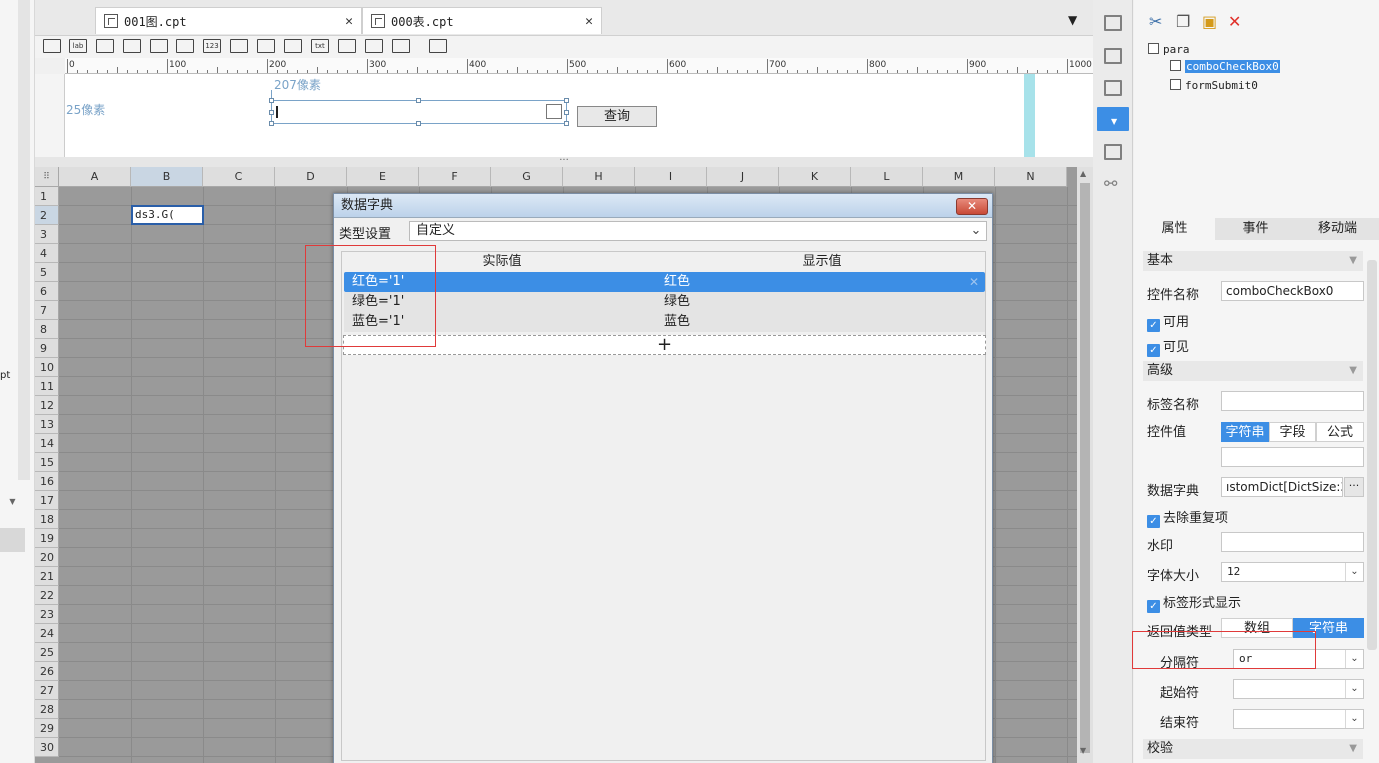 The width and height of the screenshot is (1379, 763). I want to click on list-layout-icon, so click(1113, 152).